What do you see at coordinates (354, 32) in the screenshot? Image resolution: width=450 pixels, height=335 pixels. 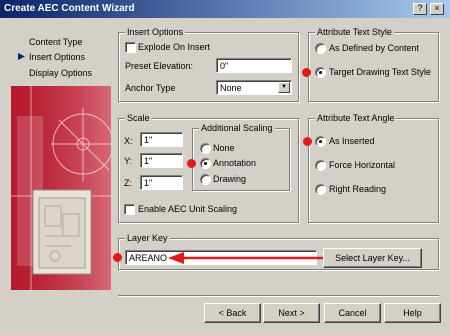 I see `group-title: Attribute Text Style` at bounding box center [354, 32].